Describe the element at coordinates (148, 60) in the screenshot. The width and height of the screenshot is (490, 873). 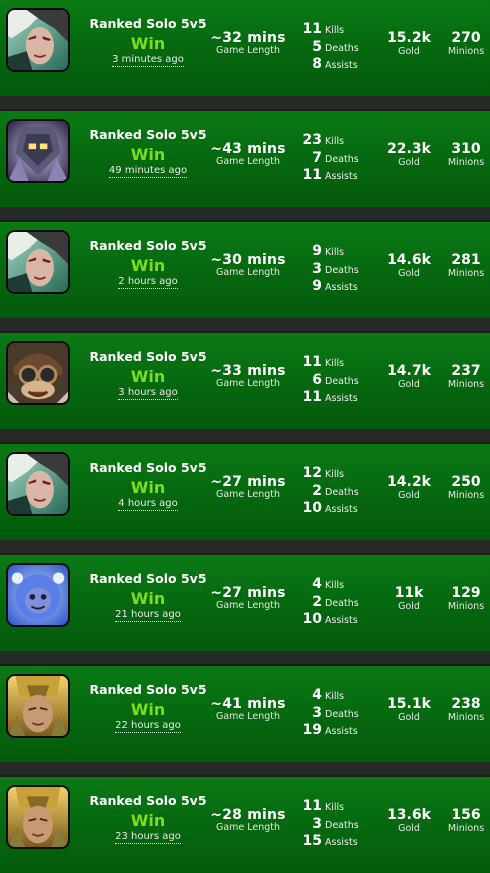
I see `time-ago-text: 3 minutes ago` at that location.